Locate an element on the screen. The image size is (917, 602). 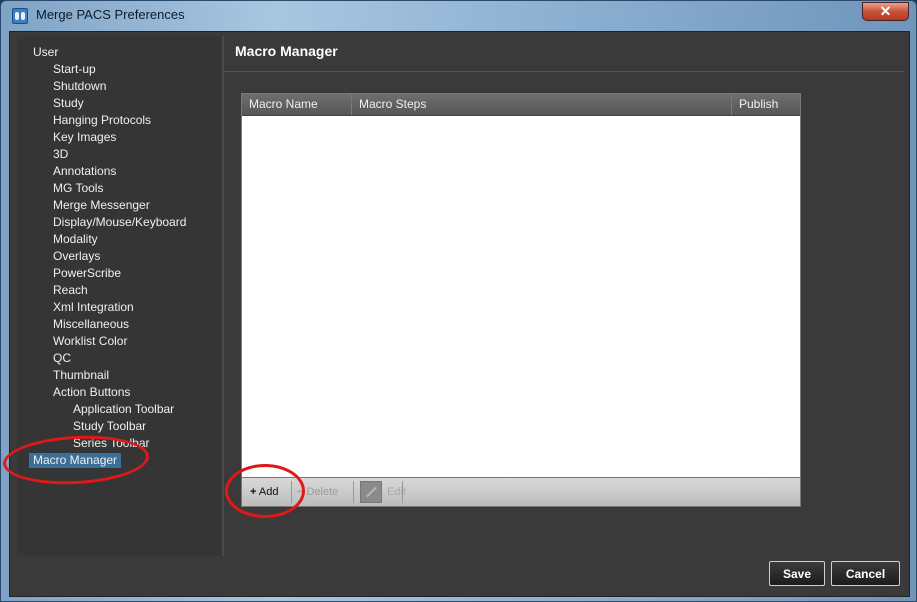
nav-item-hanging-protocols: Hanging Protocols is located at coordinates (102, 120).